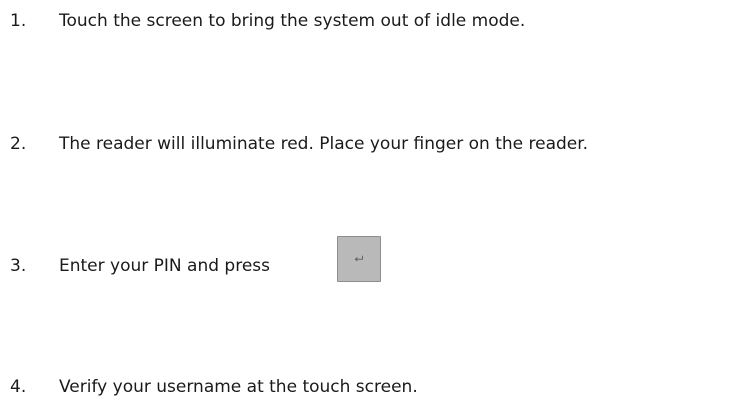 This screenshot has width=732, height=398. I want to click on step-number: 2., so click(18, 144).